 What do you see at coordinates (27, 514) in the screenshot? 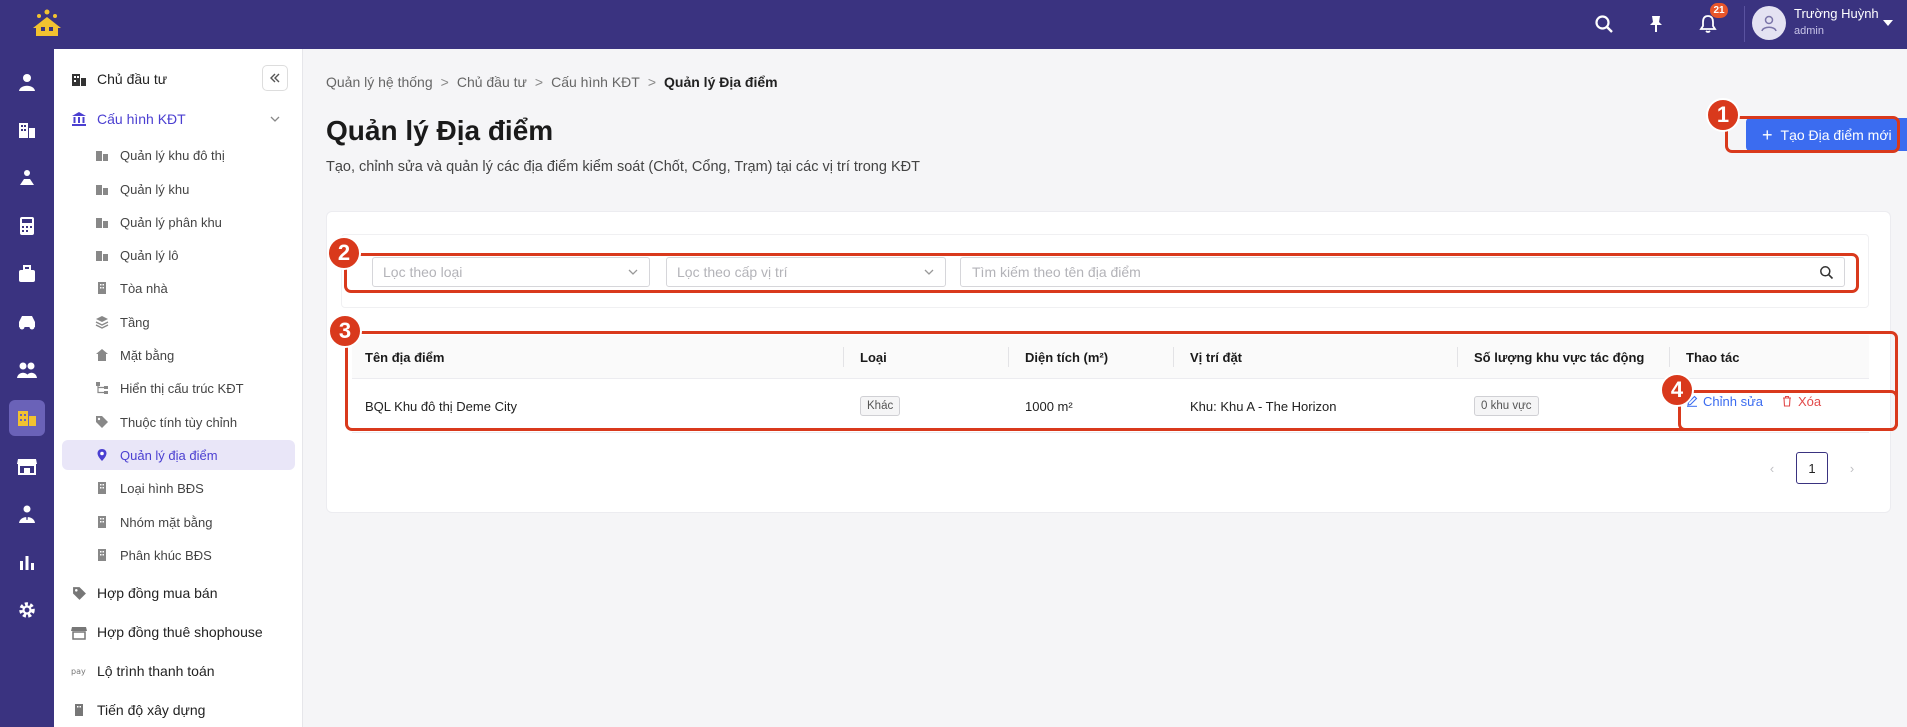
I see `user-tie-icon` at bounding box center [27, 514].